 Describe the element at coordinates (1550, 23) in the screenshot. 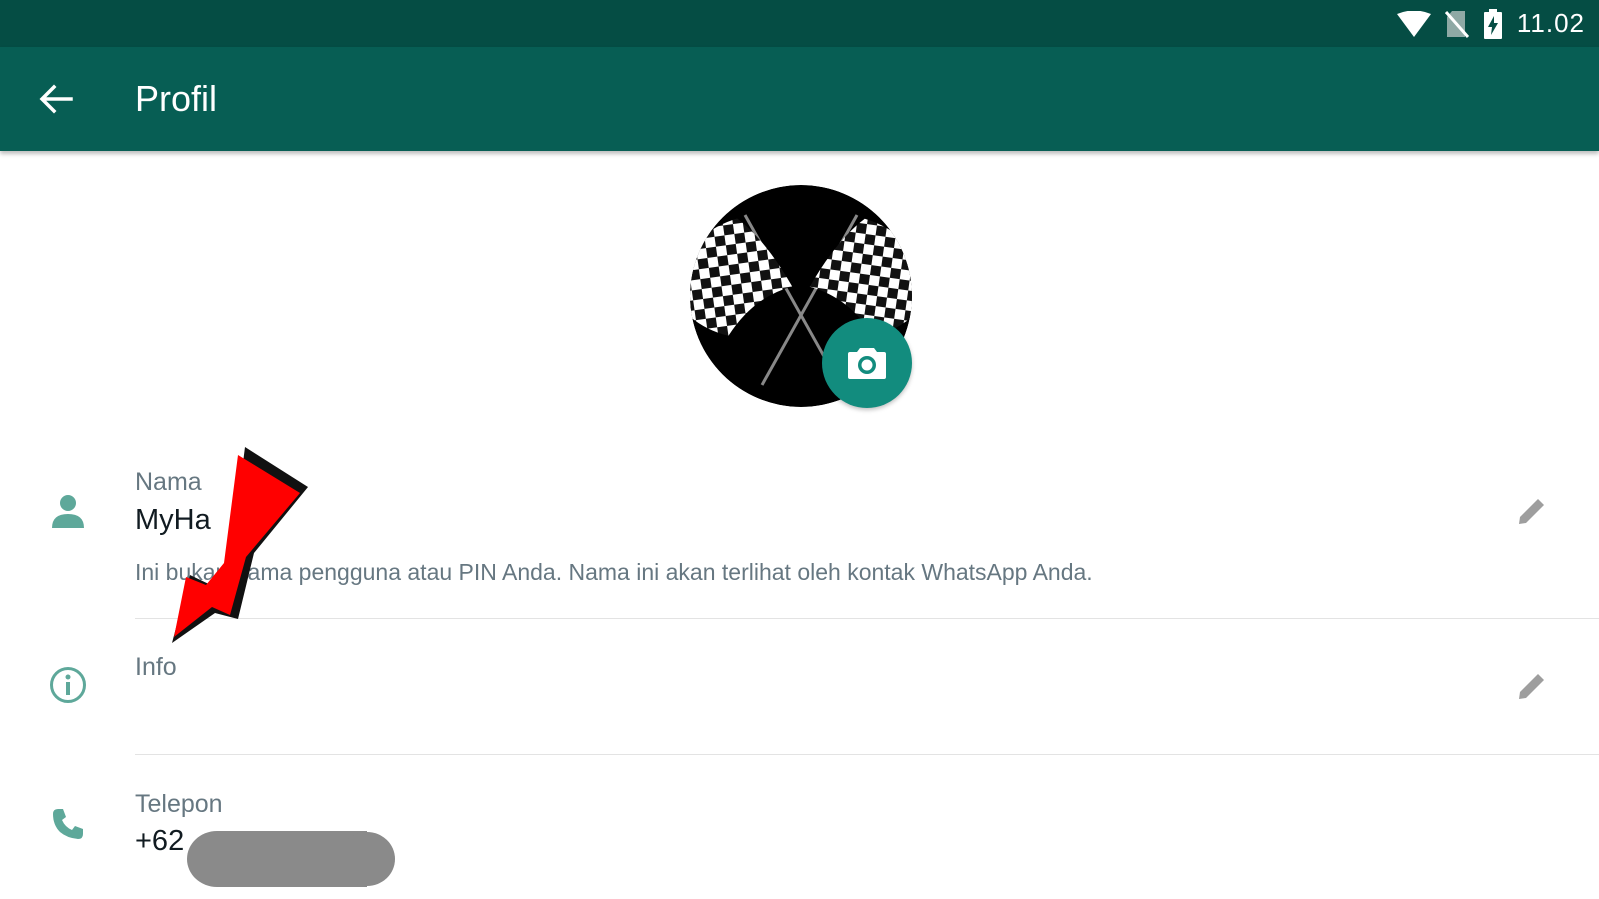

I see `status-time: 11.02` at that location.